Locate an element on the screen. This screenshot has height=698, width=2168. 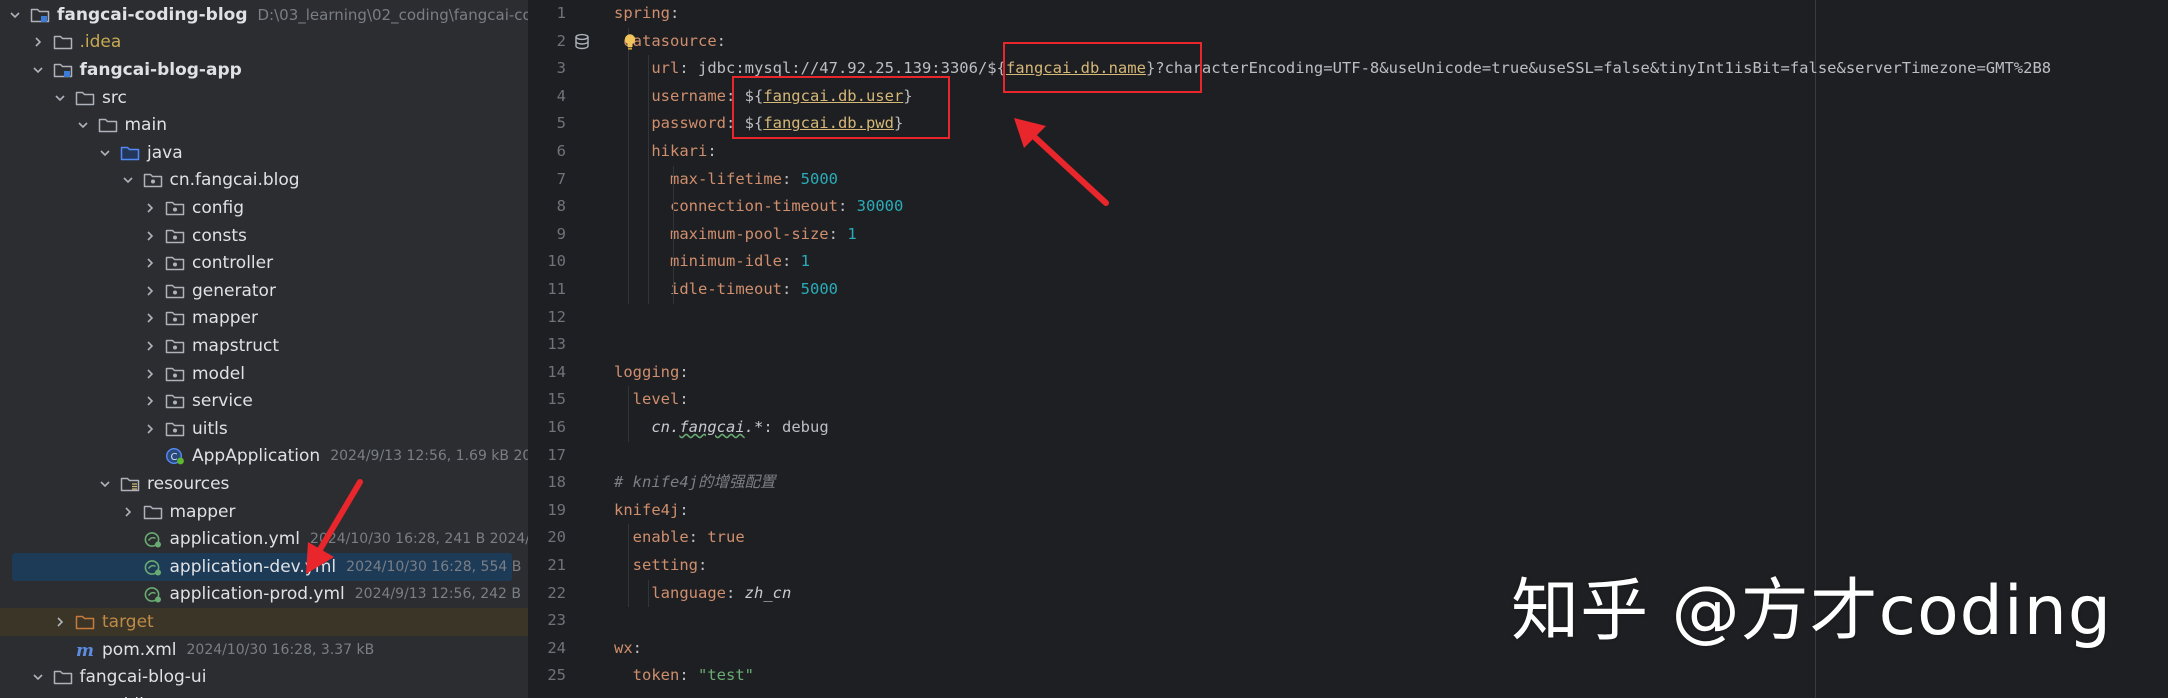
tree-row-mapstruct: mapstruct is located at coordinates (264, 346).